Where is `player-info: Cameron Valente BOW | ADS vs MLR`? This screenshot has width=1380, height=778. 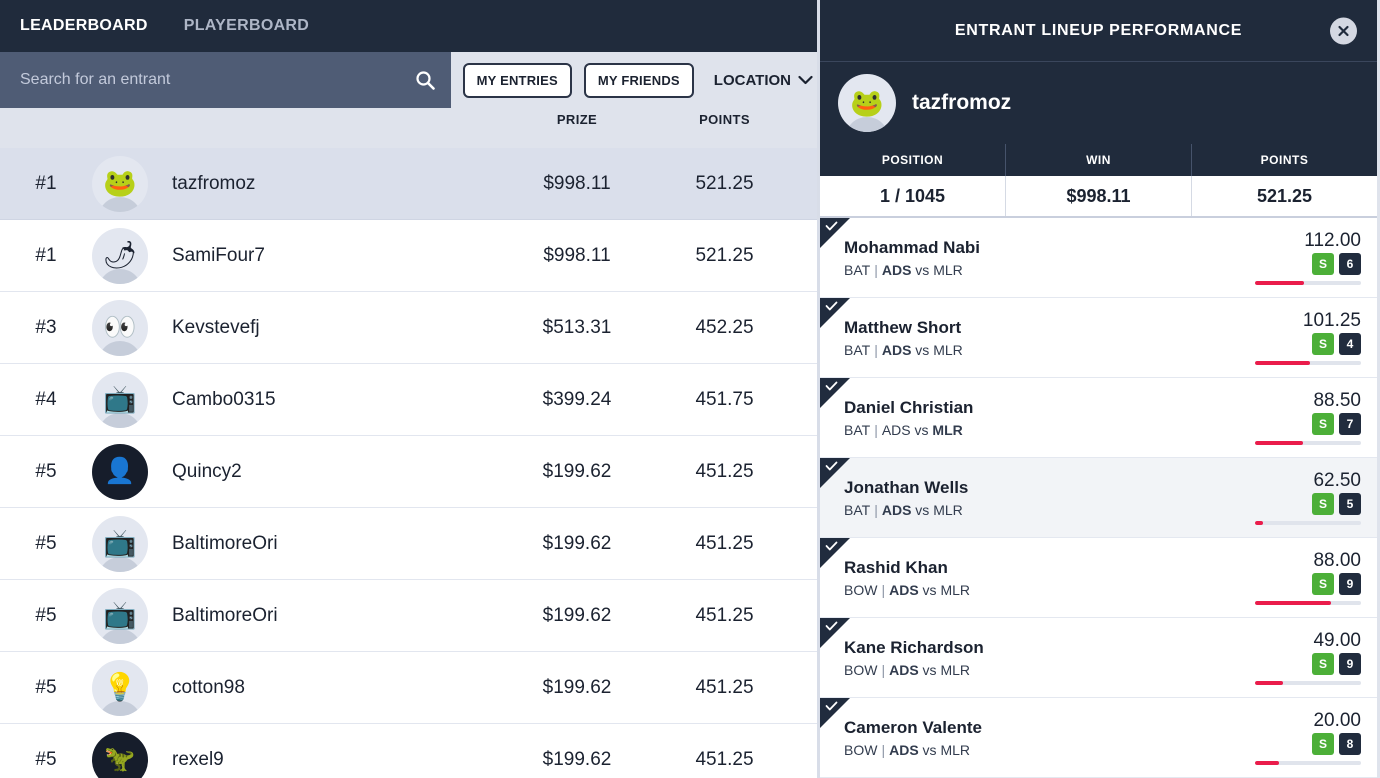
player-info: Cameron Valente BOW | ADS vs MLR is located at coordinates (1033, 738).